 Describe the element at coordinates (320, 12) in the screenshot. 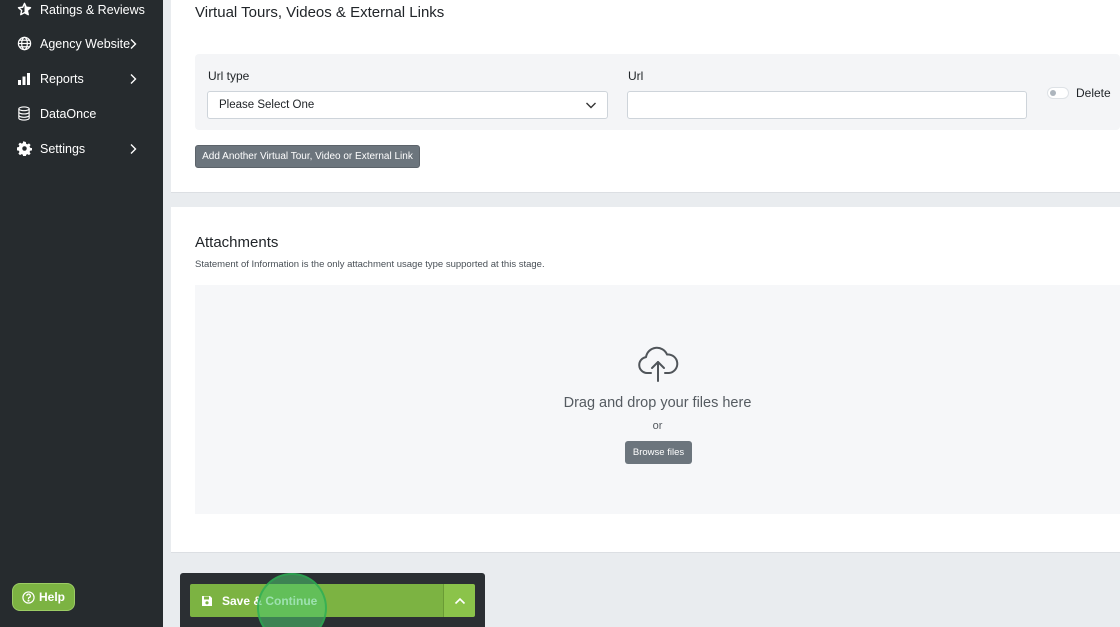

I see `links-section-title: Virtual Tours, Videos & External Links` at that location.